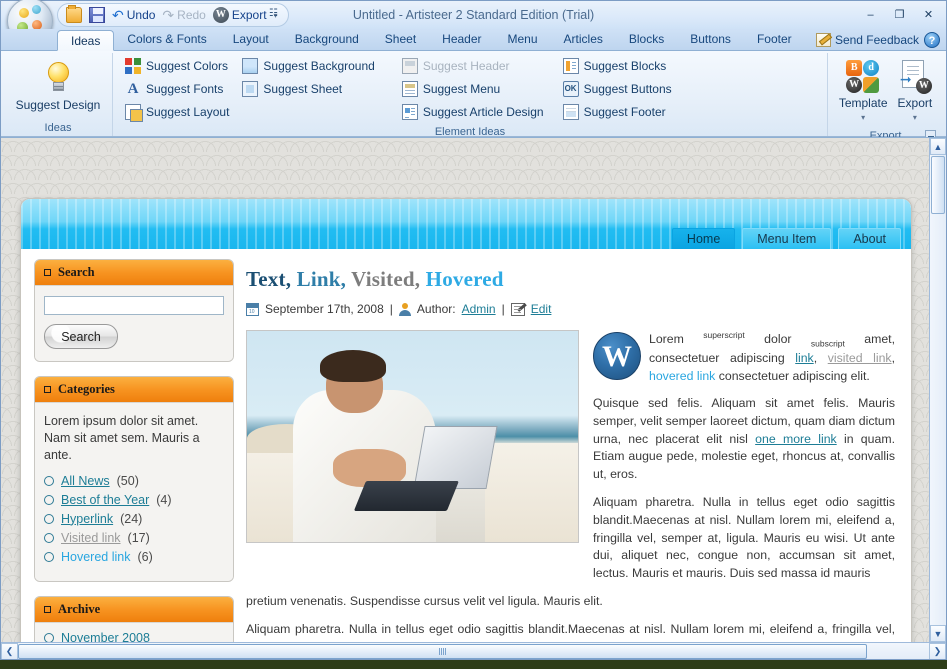 This screenshot has width=947, height=669. I want to click on category-count: (50), so click(127, 480).